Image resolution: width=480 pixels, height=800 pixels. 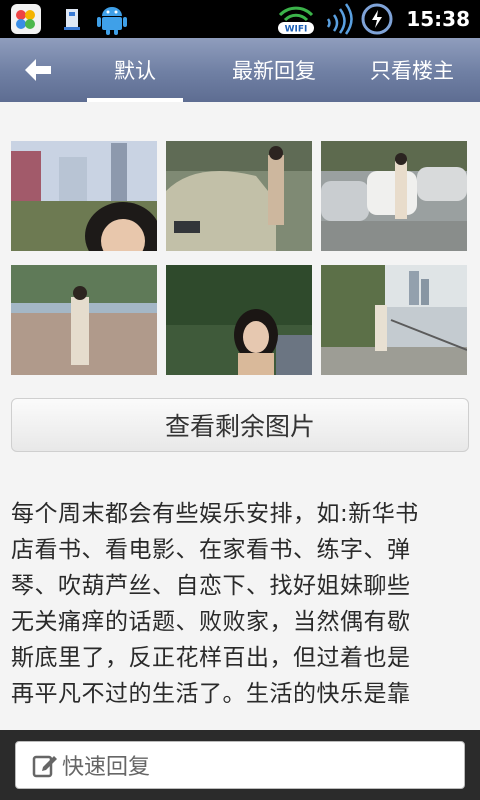 I want to click on tab-latest-reply: 最新回复, so click(x=274, y=70).